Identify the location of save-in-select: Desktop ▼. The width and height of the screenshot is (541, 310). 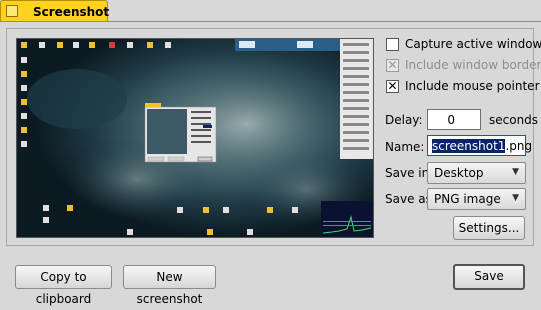
(476, 173).